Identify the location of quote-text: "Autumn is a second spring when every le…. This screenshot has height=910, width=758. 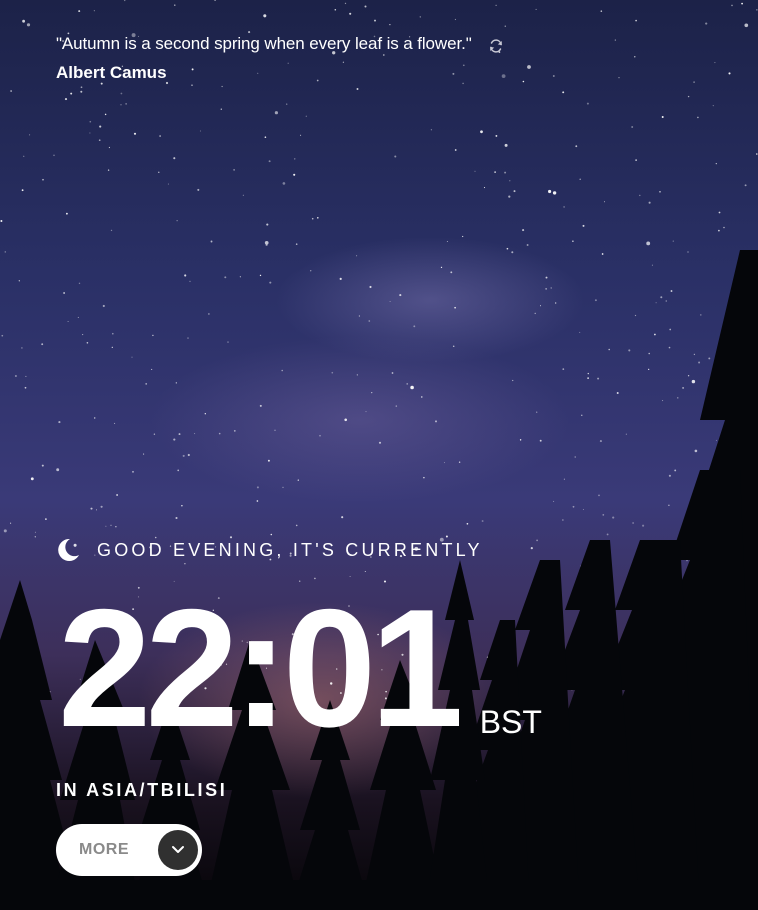
(264, 43).